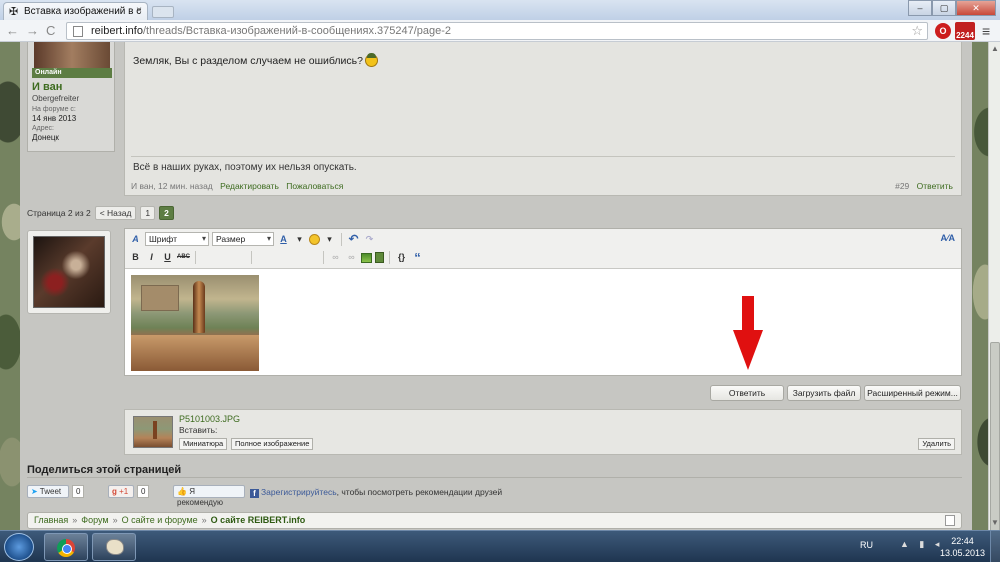  I want to click on italic-icon: I, so click(151, 257).